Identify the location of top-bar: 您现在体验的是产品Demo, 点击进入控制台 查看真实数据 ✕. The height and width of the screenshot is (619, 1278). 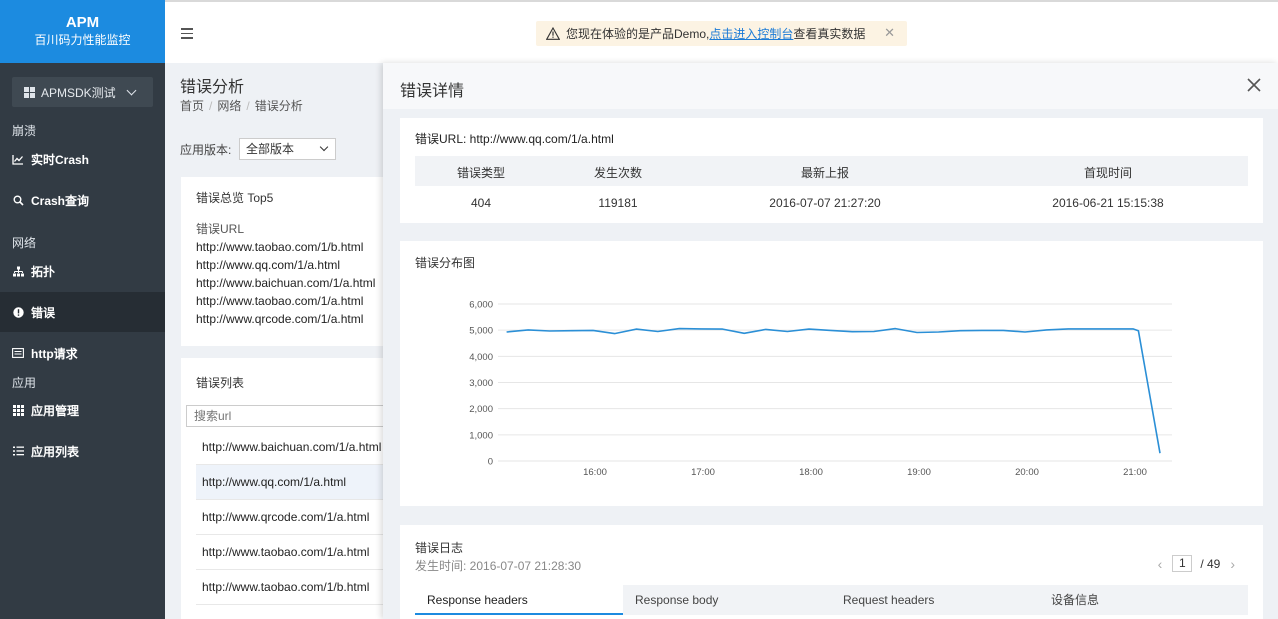
(721, 31).